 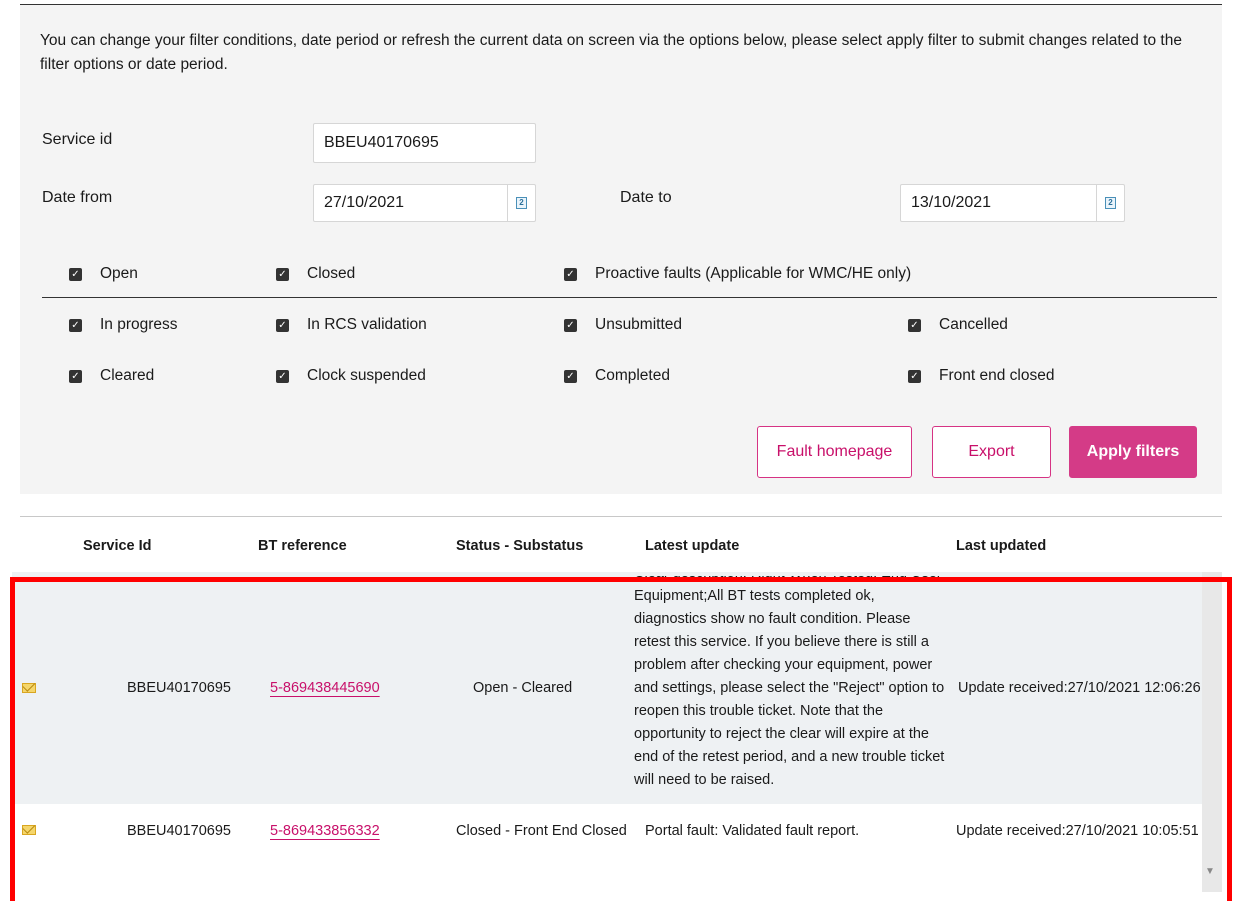 I want to click on column-header-last-updated: Last updated, so click(x=1001, y=546).